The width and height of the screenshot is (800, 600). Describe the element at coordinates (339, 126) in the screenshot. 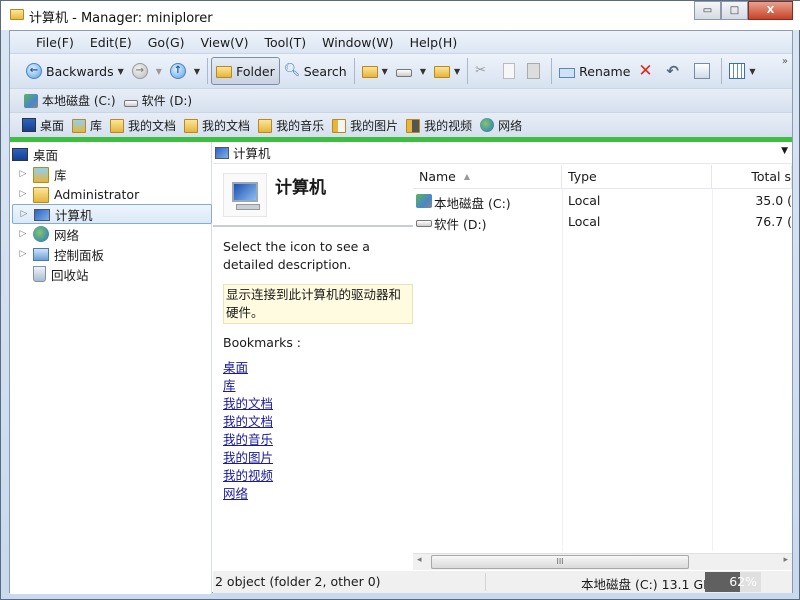

I see `pictures-icon` at that location.